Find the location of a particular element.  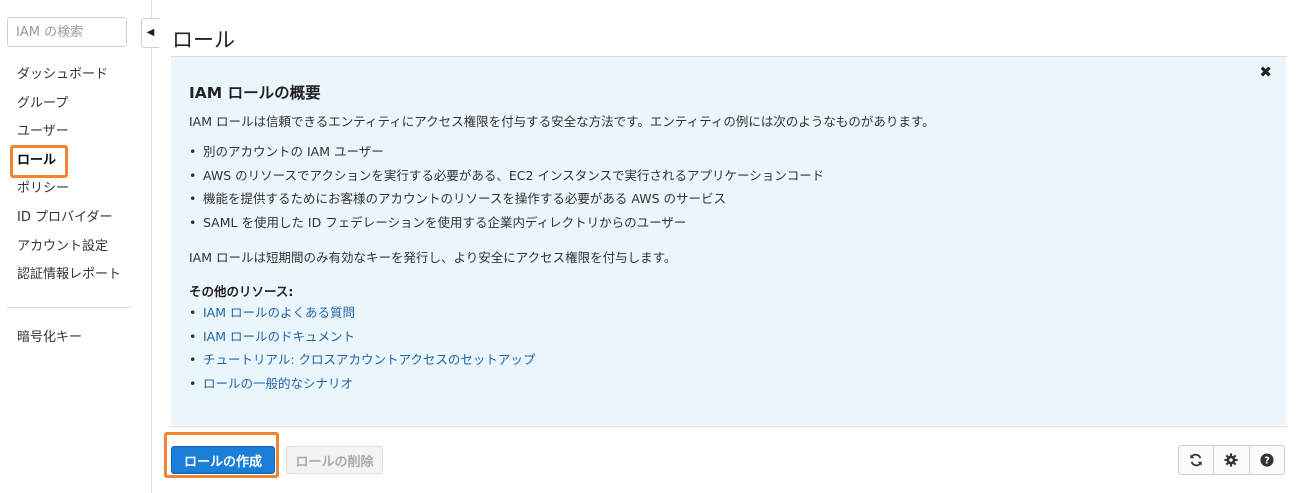

close-icon: ✖ is located at coordinates (1265, 72).